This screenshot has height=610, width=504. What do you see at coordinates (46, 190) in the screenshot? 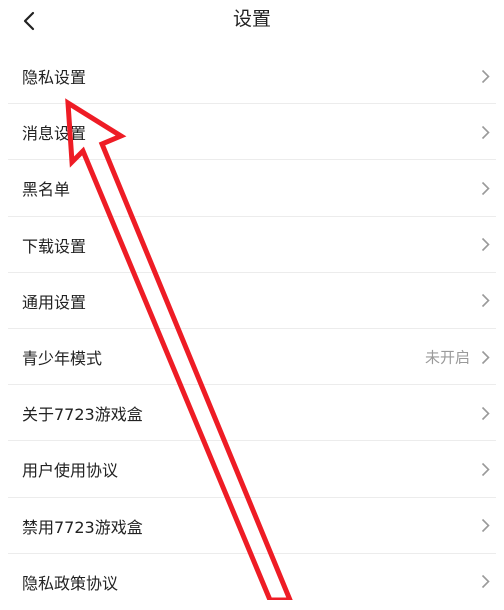
I see `settings-item-label: 黑名单` at bounding box center [46, 190].